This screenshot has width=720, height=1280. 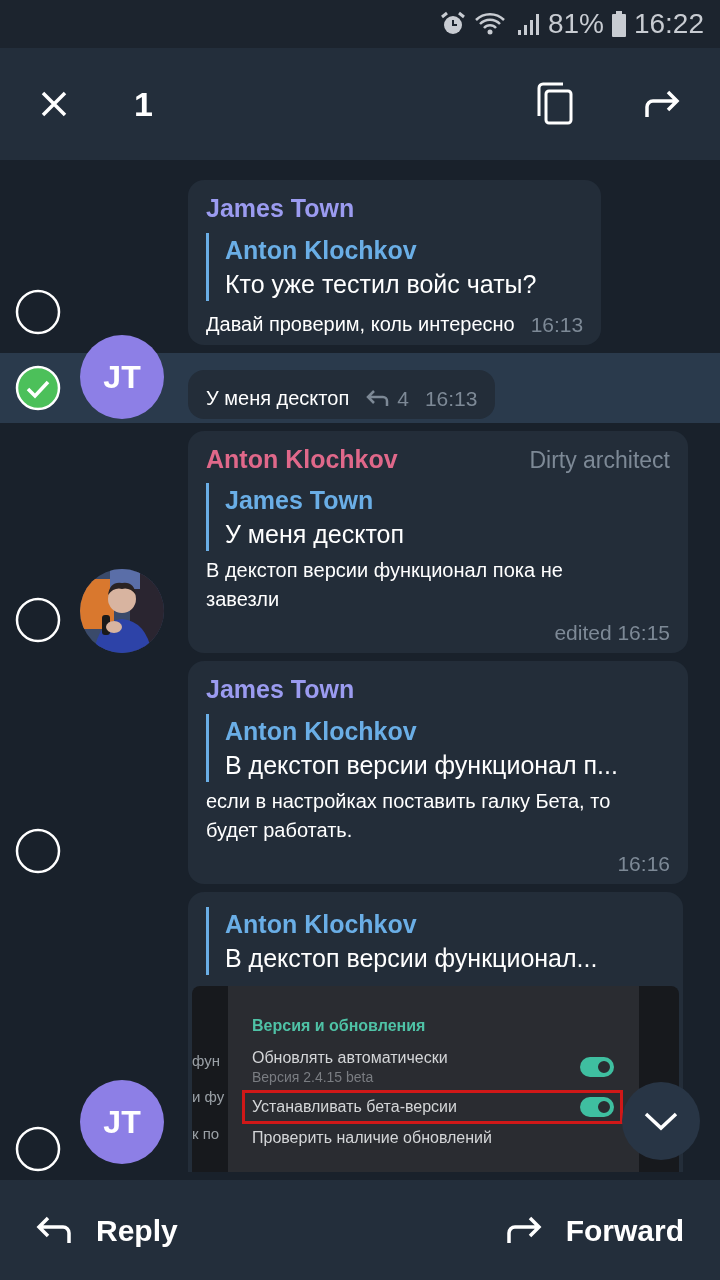 What do you see at coordinates (350, 1057) in the screenshot?
I see `setting-label: Обновлять автоматически` at bounding box center [350, 1057].